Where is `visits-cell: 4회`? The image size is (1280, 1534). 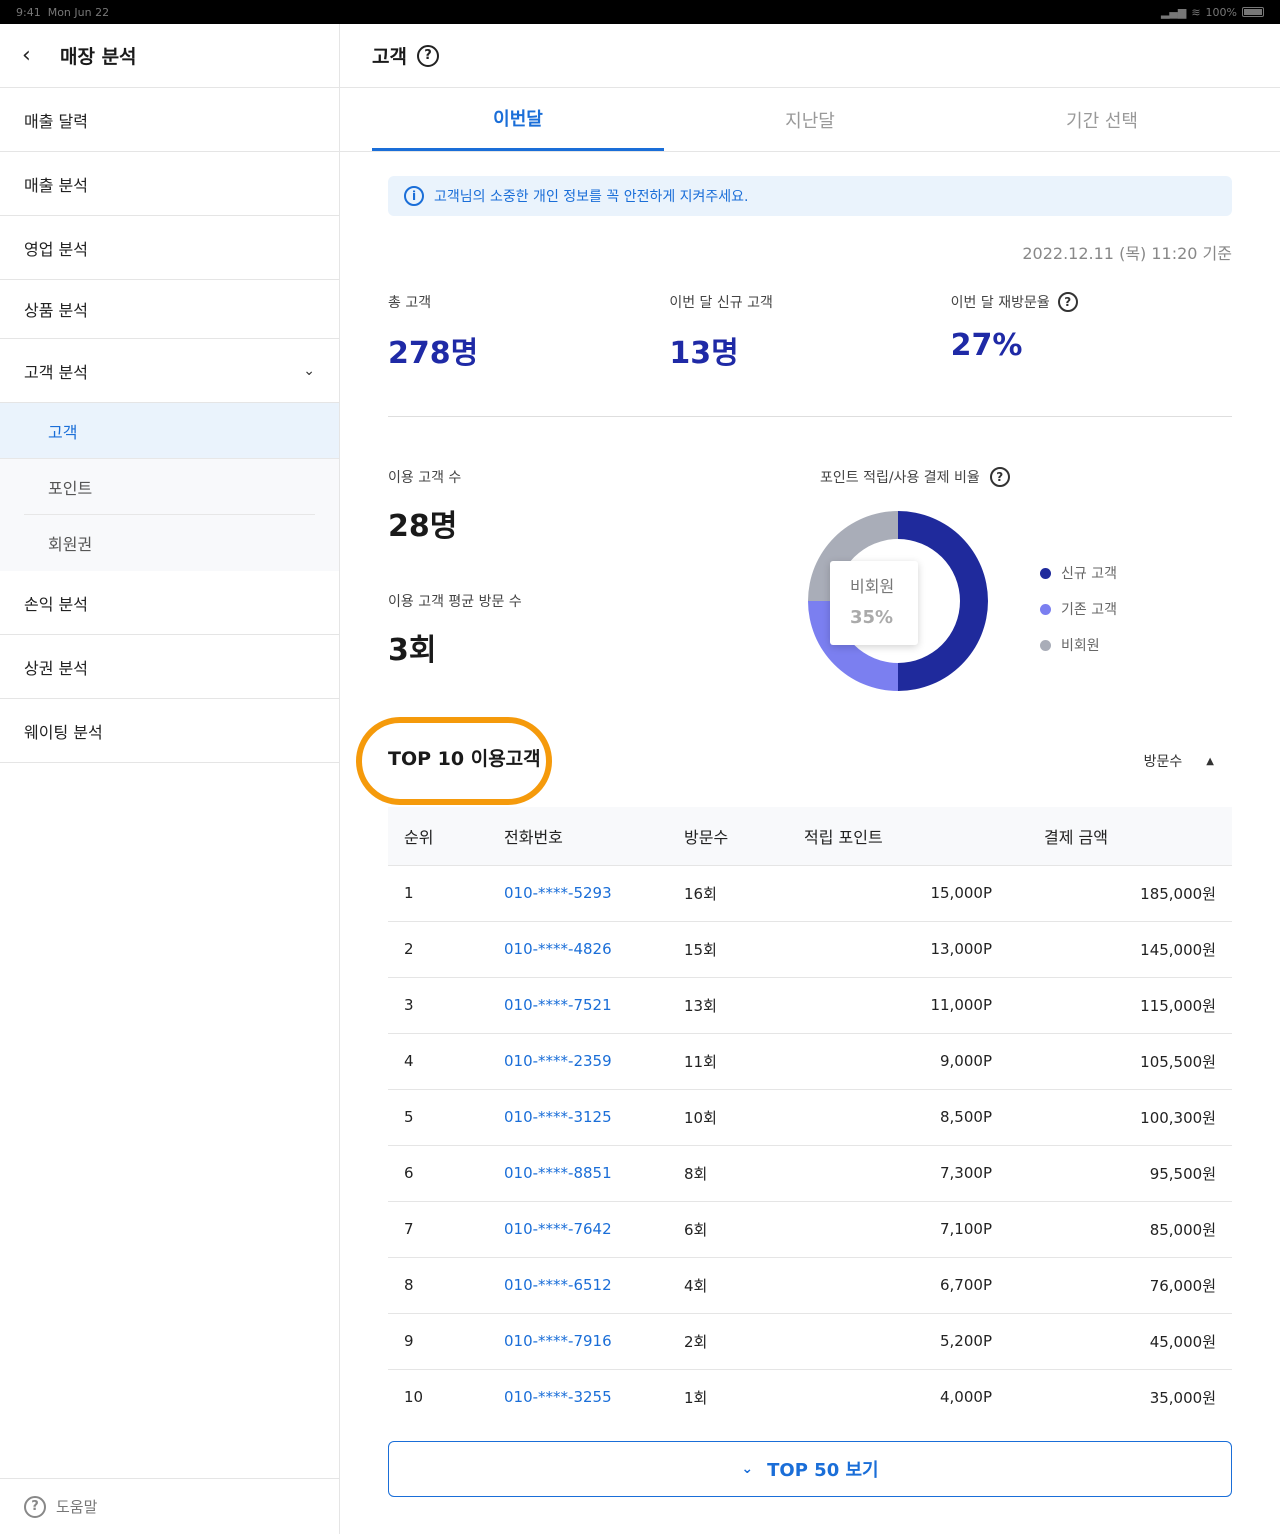 visits-cell: 4회 is located at coordinates (744, 1284).